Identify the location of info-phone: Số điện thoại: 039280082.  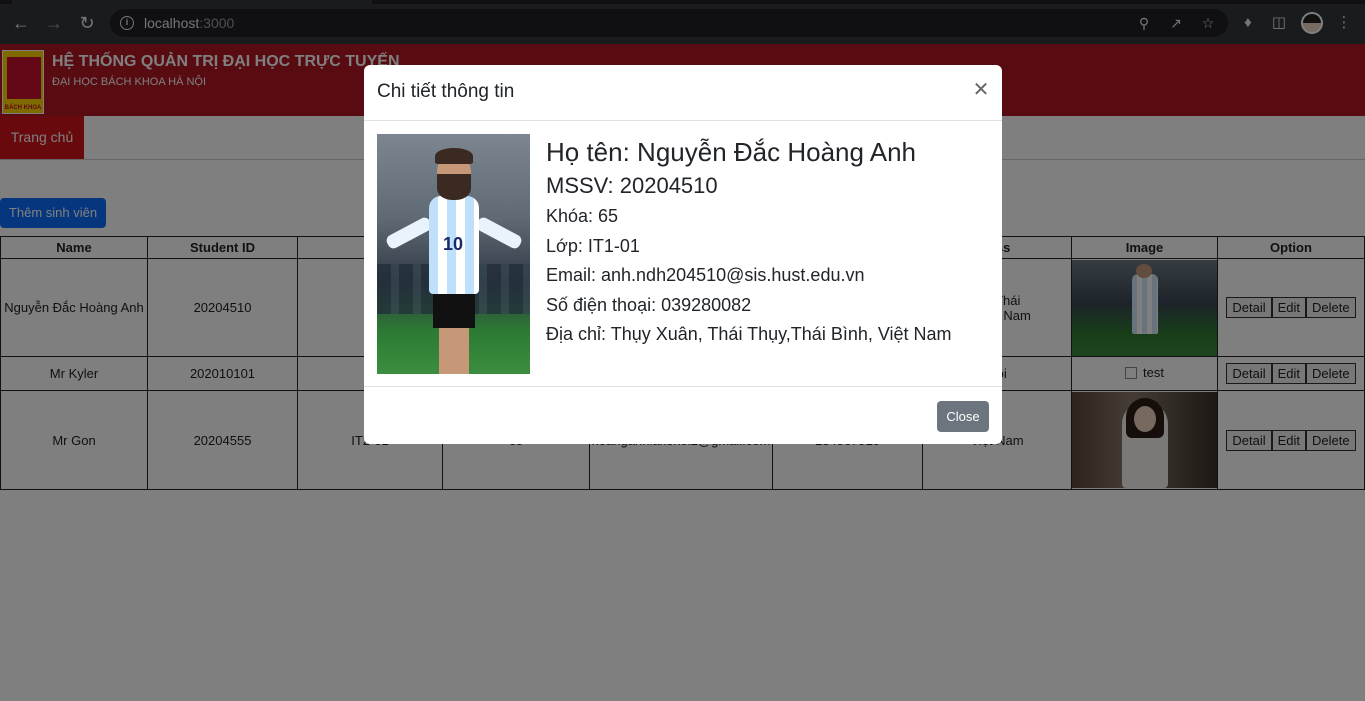
(649, 304).